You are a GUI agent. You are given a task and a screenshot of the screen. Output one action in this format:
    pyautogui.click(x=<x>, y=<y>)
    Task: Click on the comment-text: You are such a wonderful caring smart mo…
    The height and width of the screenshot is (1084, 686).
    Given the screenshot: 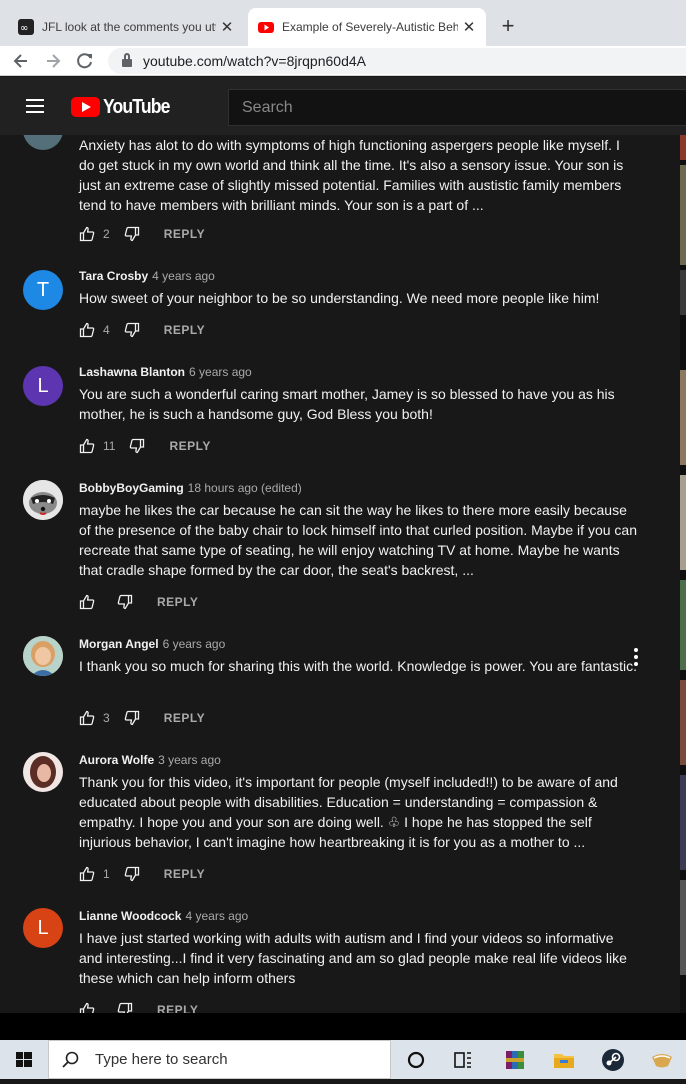 What is the action you would take?
    pyautogui.click(x=347, y=404)
    